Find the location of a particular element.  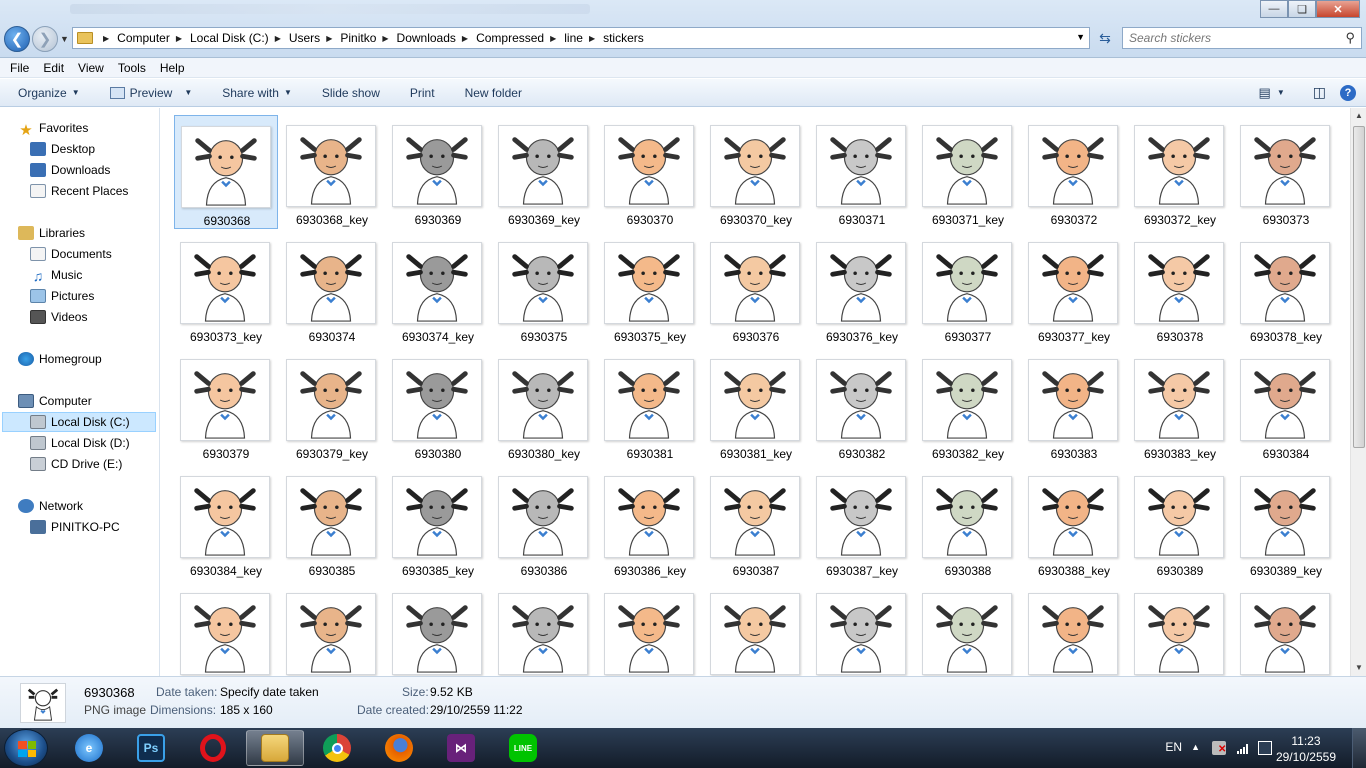

recent-pages-dropdown: ▼ is located at coordinates (64, 39).